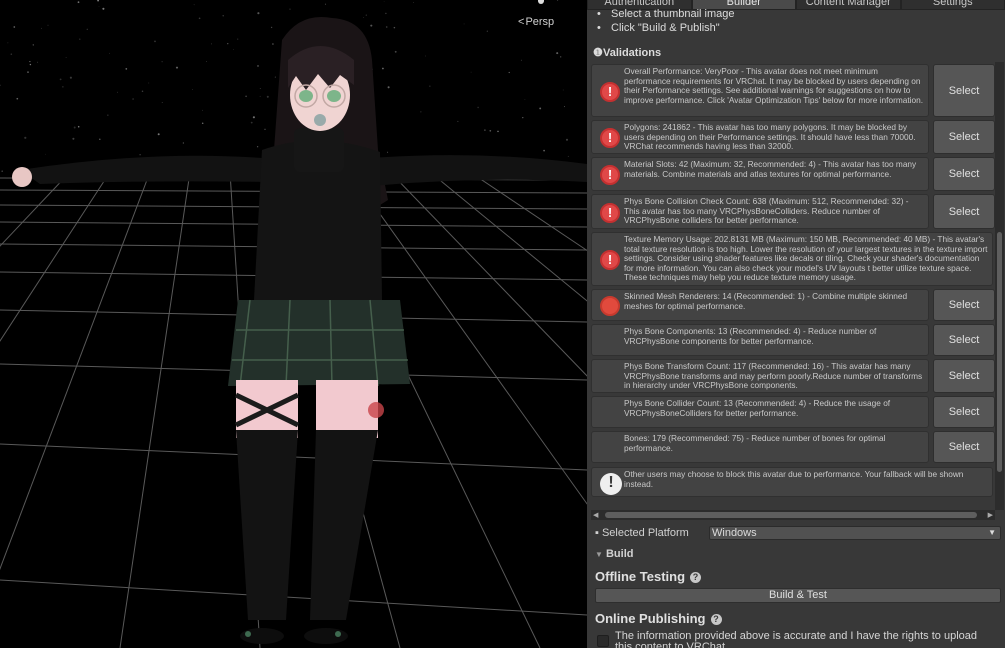 This screenshot has width=1005, height=648. What do you see at coordinates (597, 533) in the screenshot?
I see `platform-icon: ▪` at bounding box center [597, 533].